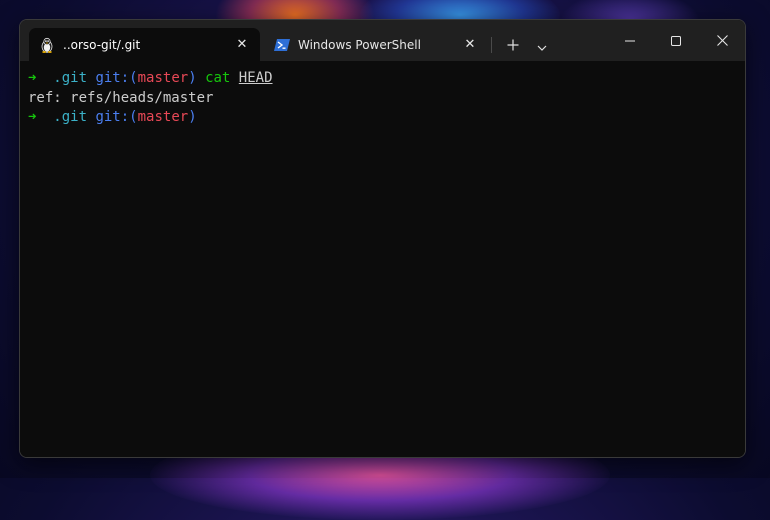 The height and width of the screenshot is (520, 770). Describe the element at coordinates (102, 44) in the screenshot. I see `tab-label: ..orso-git/.git` at that location.